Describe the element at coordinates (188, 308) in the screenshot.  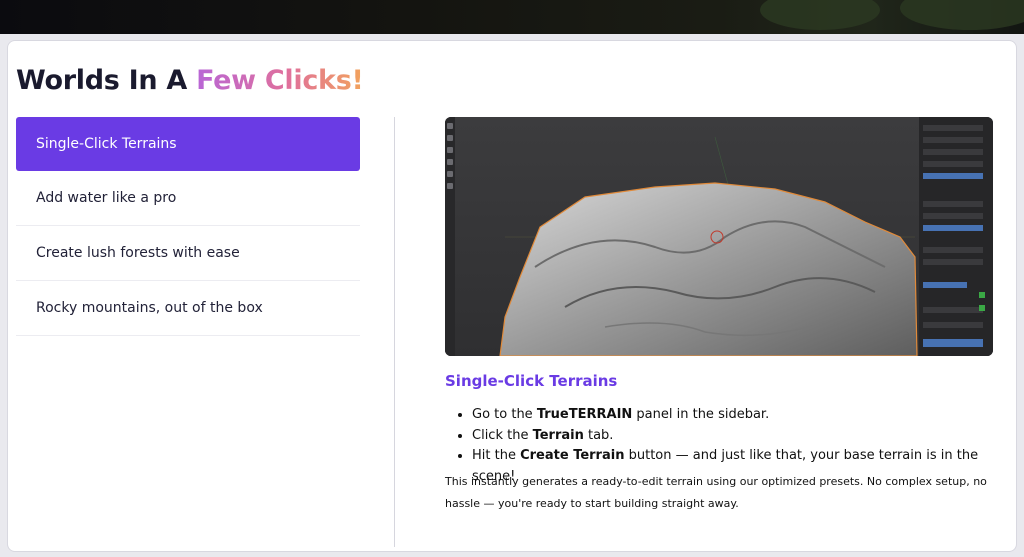
I see `tab-rocky-mountains: Rocky mountains, out of the box` at that location.